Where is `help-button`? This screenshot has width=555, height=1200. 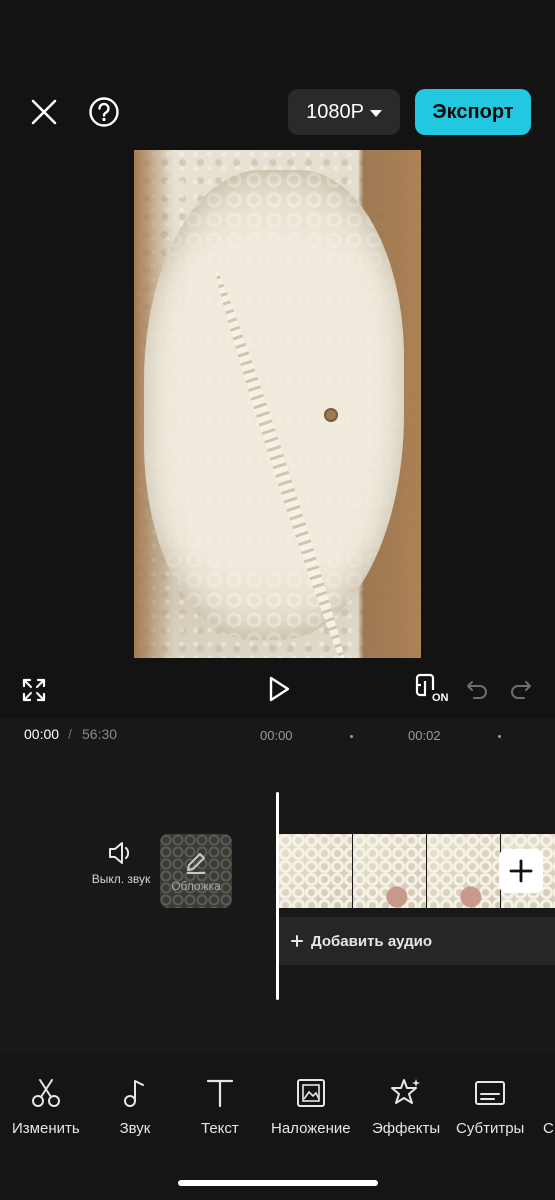
help-button is located at coordinates (104, 112).